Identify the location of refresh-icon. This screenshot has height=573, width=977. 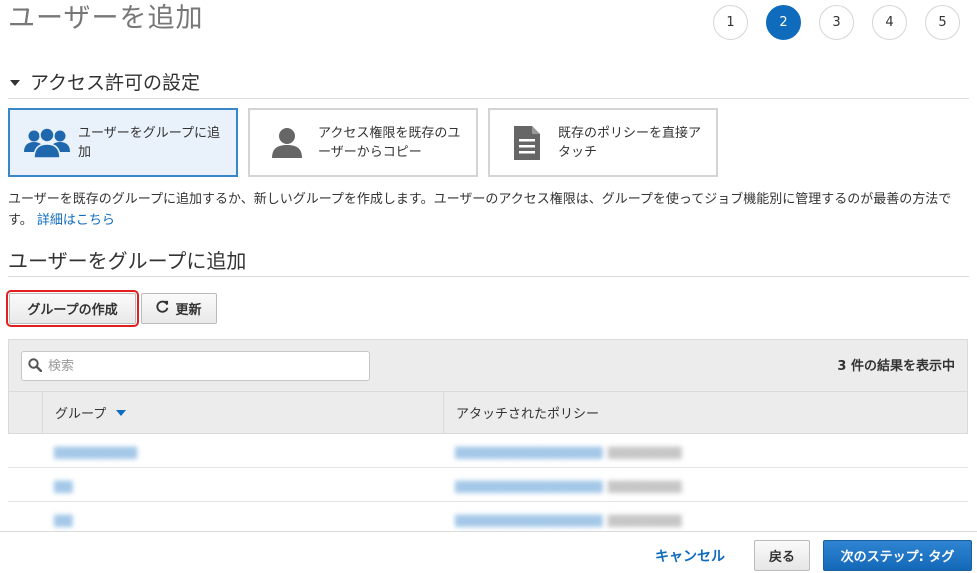
(162, 308).